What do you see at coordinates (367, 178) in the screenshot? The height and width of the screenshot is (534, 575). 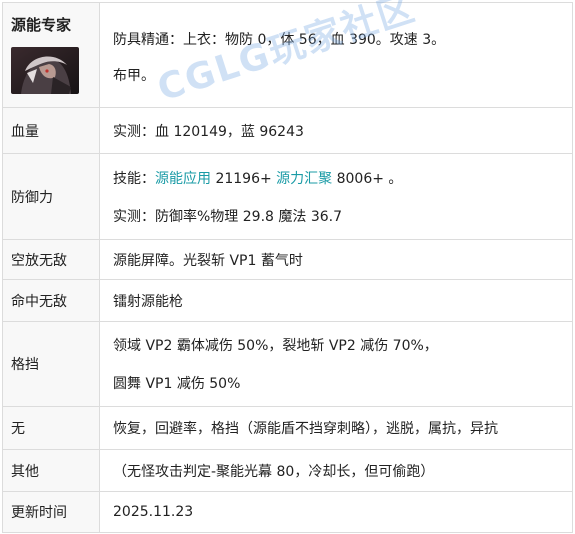 I see `skill2-value: 8006+ 。` at bounding box center [367, 178].